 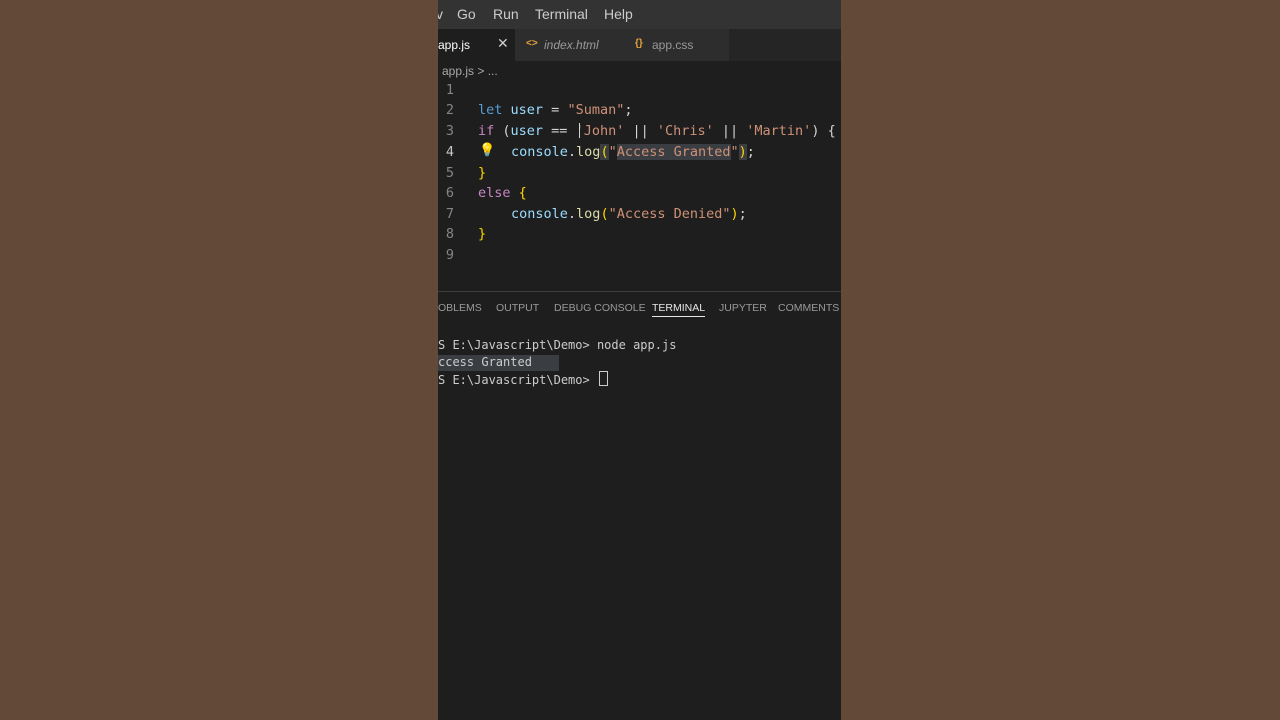 What do you see at coordinates (454, 45) in the screenshot?
I see `tab-label: app.js` at bounding box center [454, 45].